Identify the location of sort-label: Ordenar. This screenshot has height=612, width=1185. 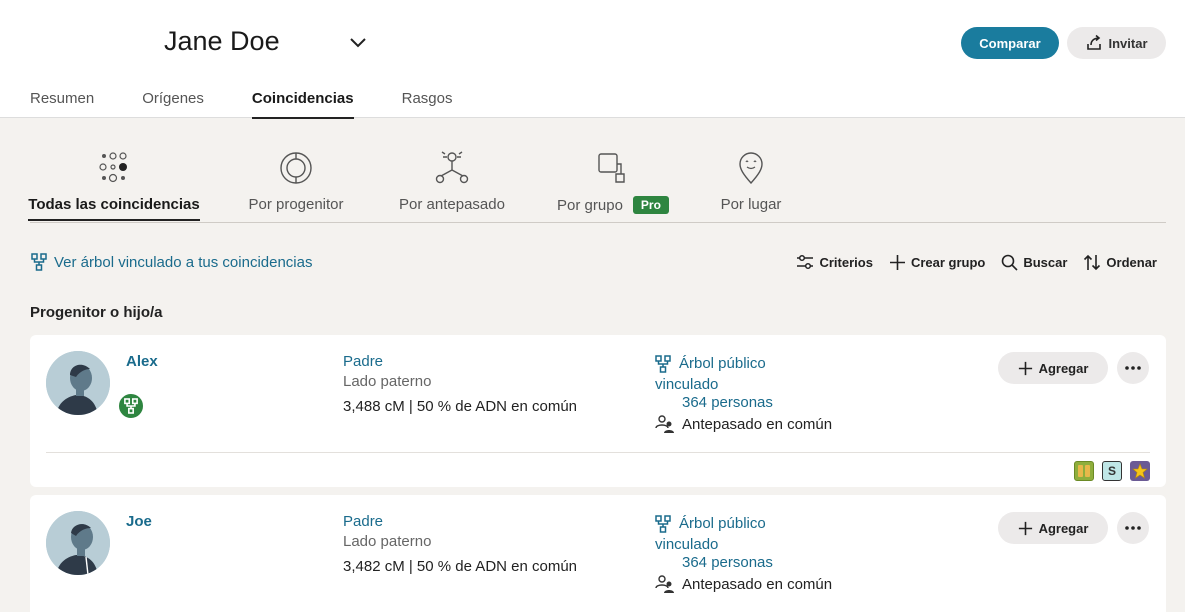
(1131, 262).